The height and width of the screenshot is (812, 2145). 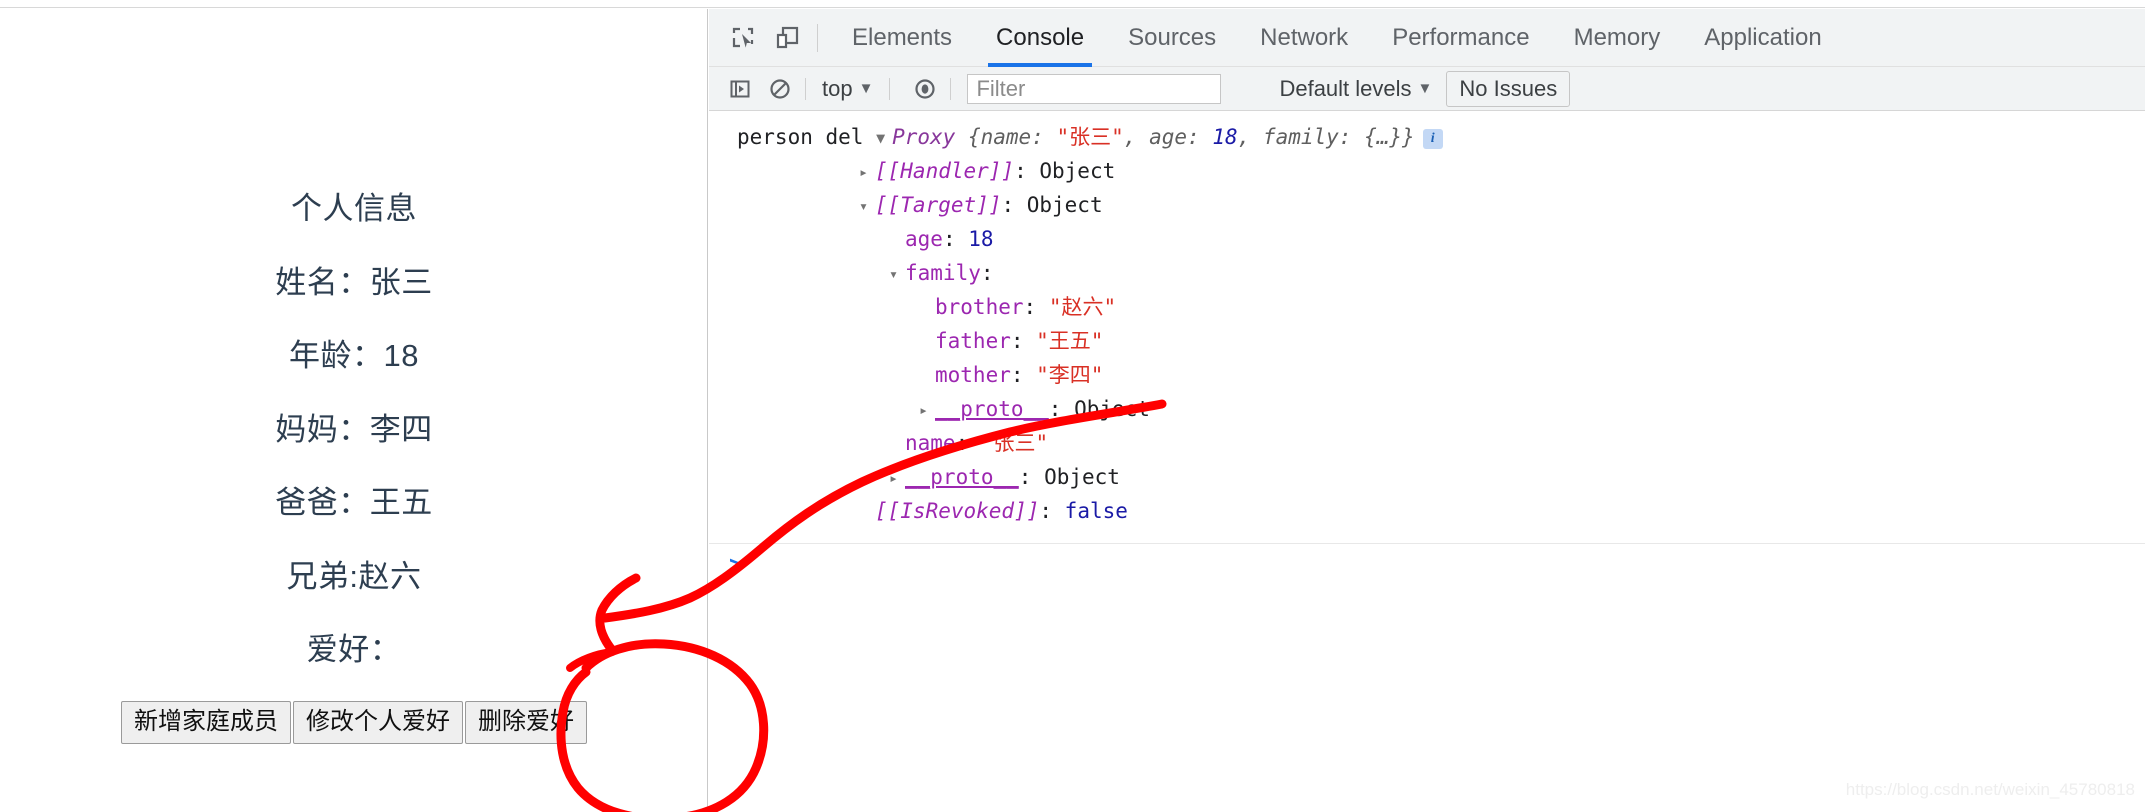 What do you see at coordinates (788, 38) in the screenshot?
I see `device-toolbar-icon` at bounding box center [788, 38].